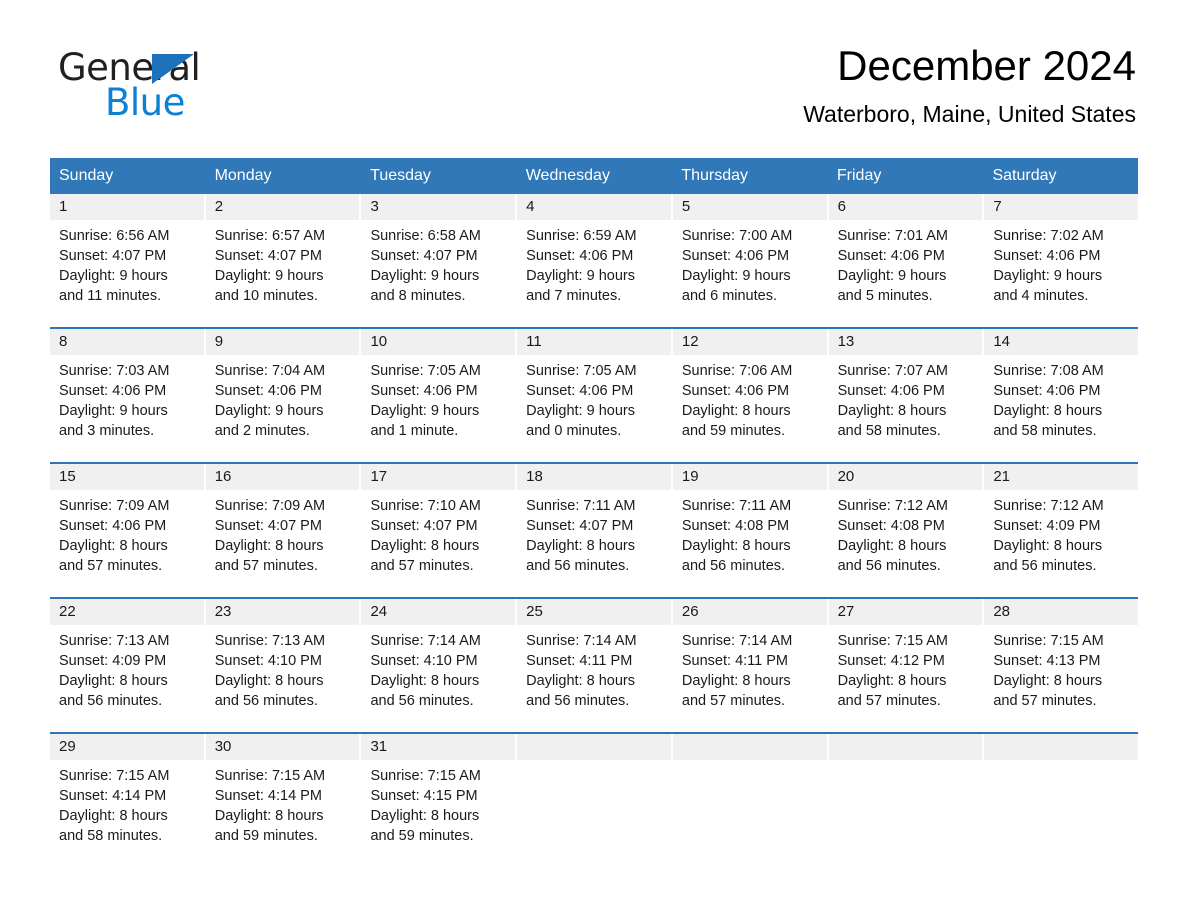 This screenshot has width=1188, height=918. Describe the element at coordinates (749, 207) in the screenshot. I see `day-number: 5` at that location.